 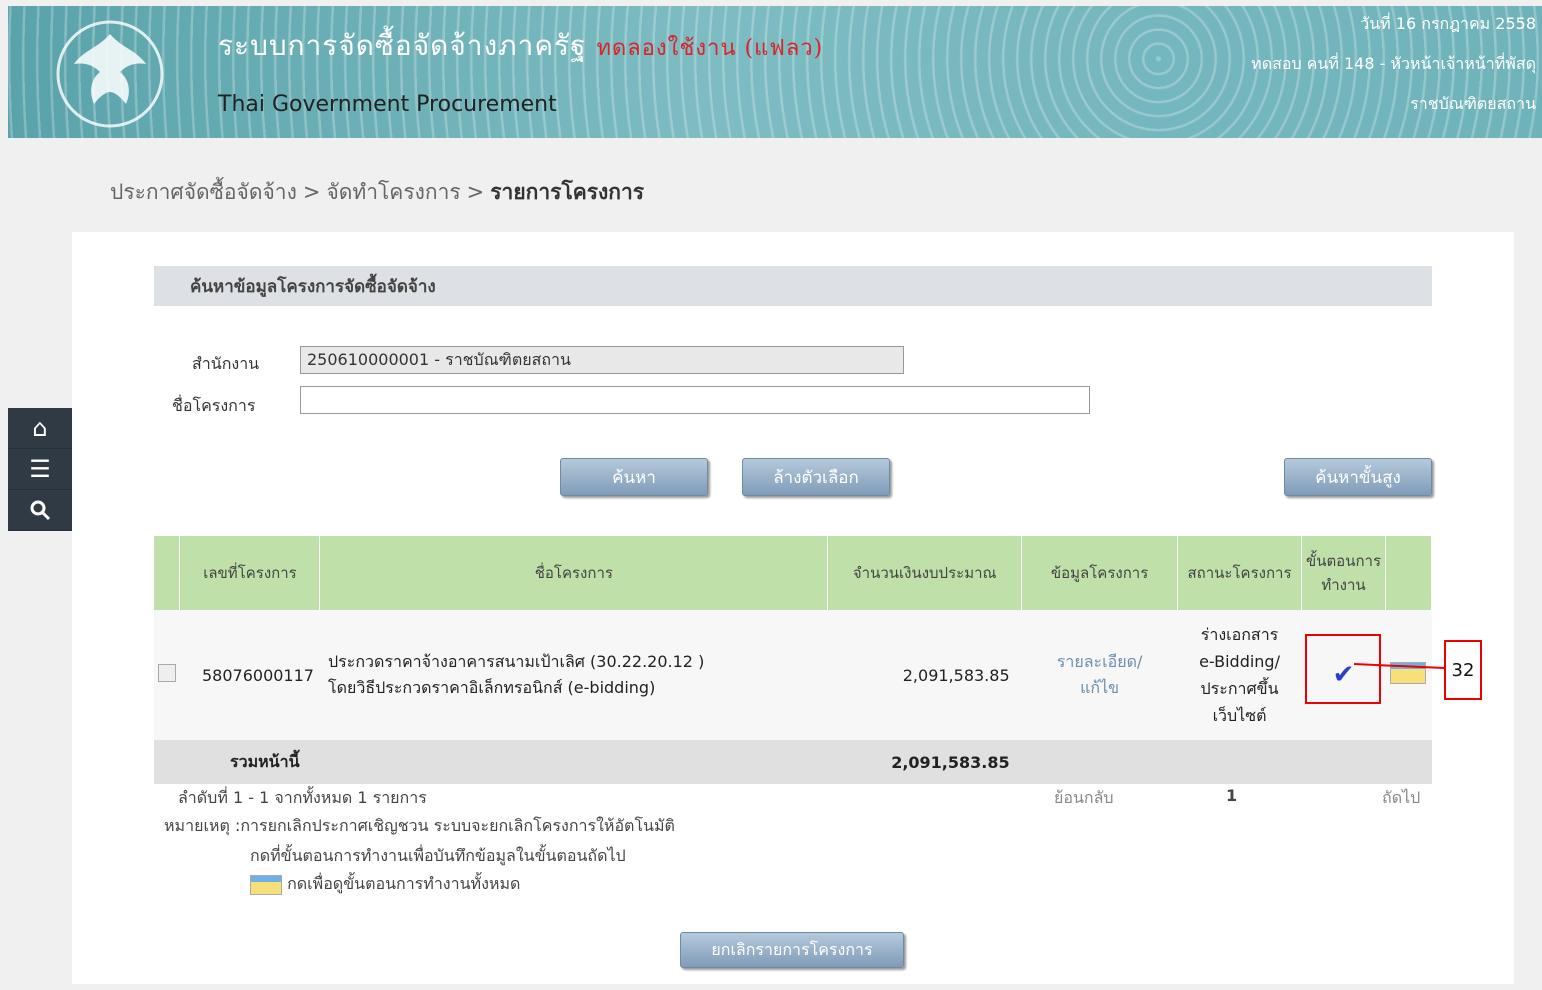 I want to click on callout-line, so click(x=1399, y=666).